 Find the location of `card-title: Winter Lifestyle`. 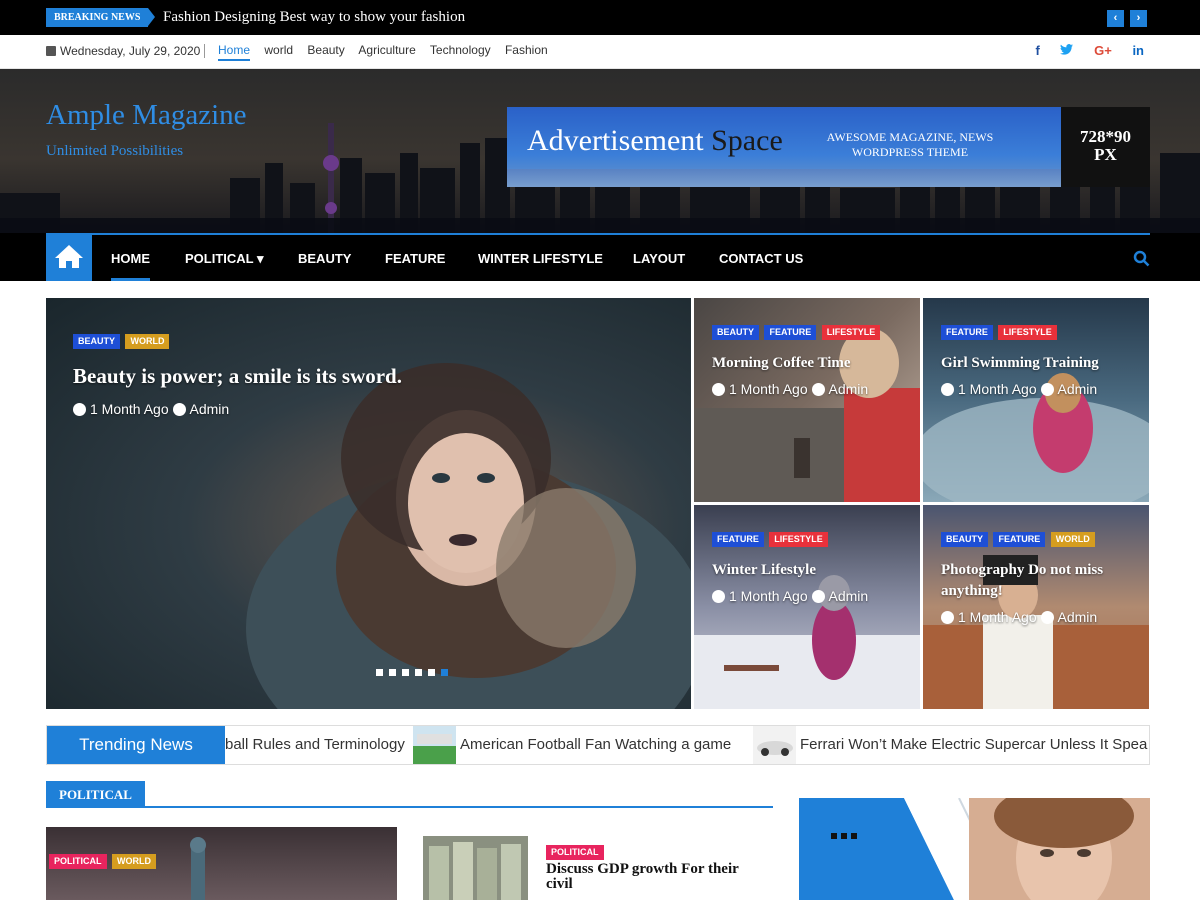

card-title: Winter Lifestyle is located at coordinates (764, 570).